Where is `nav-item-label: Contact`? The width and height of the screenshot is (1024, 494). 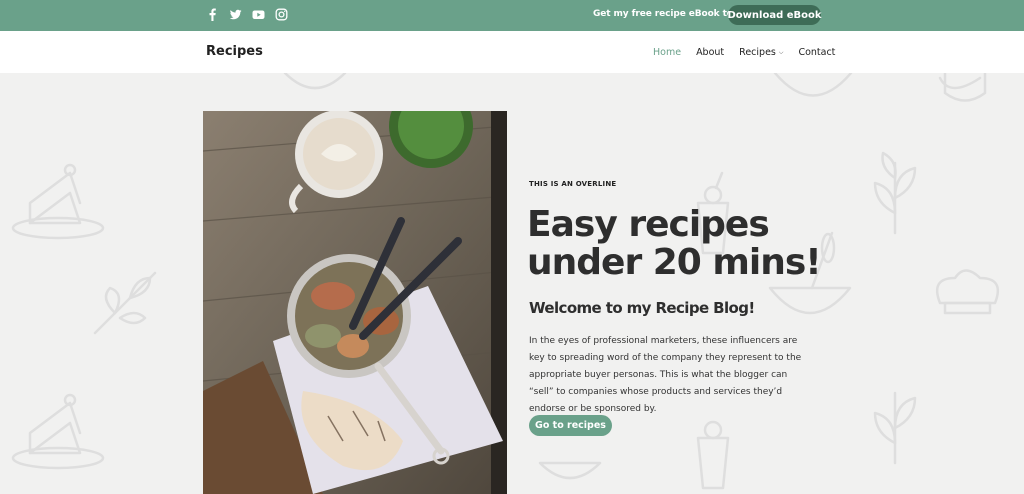
nav-item-label: Contact is located at coordinates (817, 52).